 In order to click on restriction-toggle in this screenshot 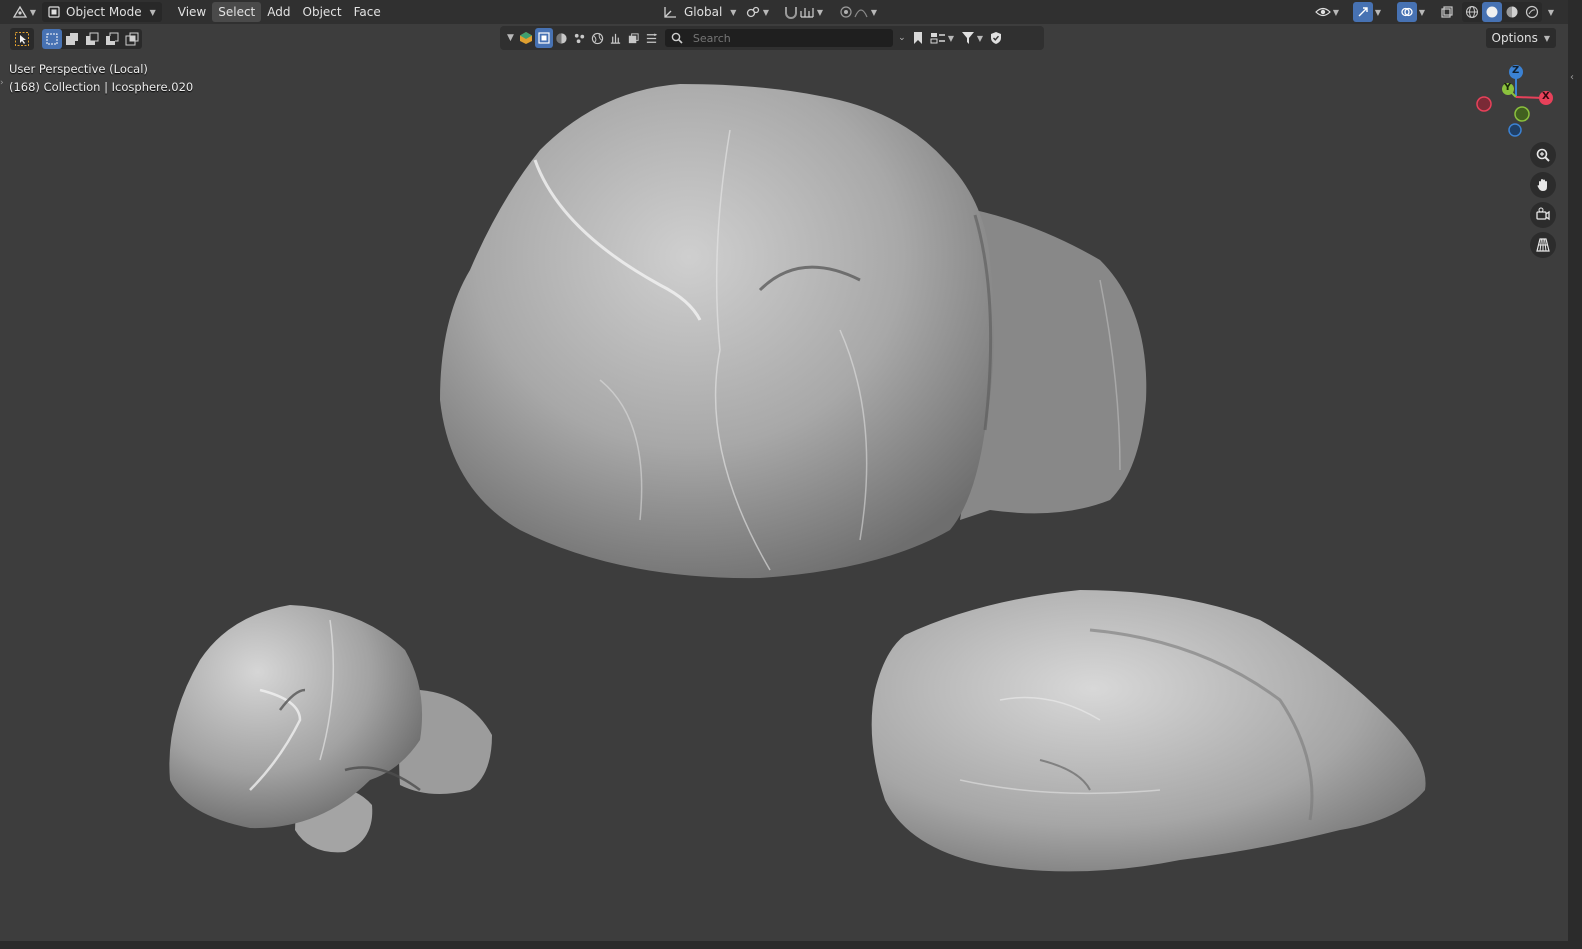, I will do `click(996, 38)`.